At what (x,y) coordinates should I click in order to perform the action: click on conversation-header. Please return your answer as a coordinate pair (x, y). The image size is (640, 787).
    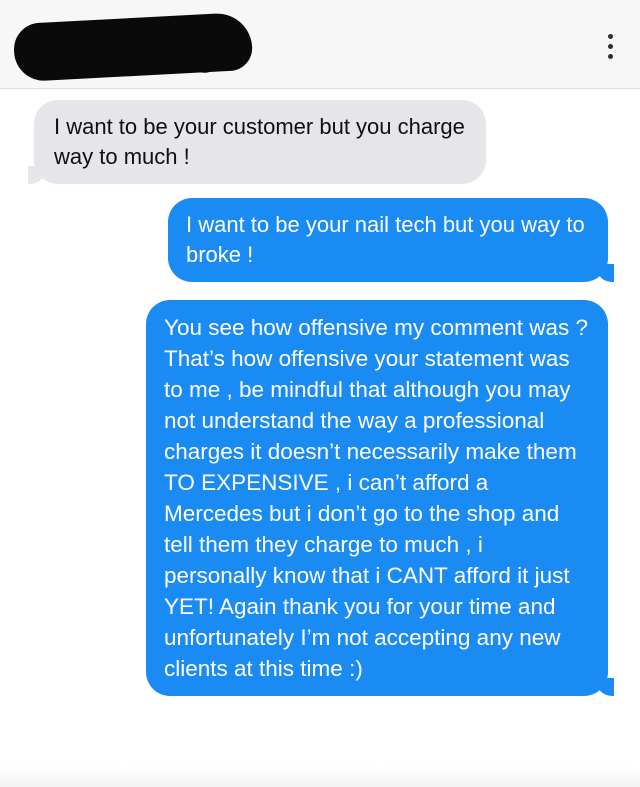
    Looking at the image, I should click on (320, 44).